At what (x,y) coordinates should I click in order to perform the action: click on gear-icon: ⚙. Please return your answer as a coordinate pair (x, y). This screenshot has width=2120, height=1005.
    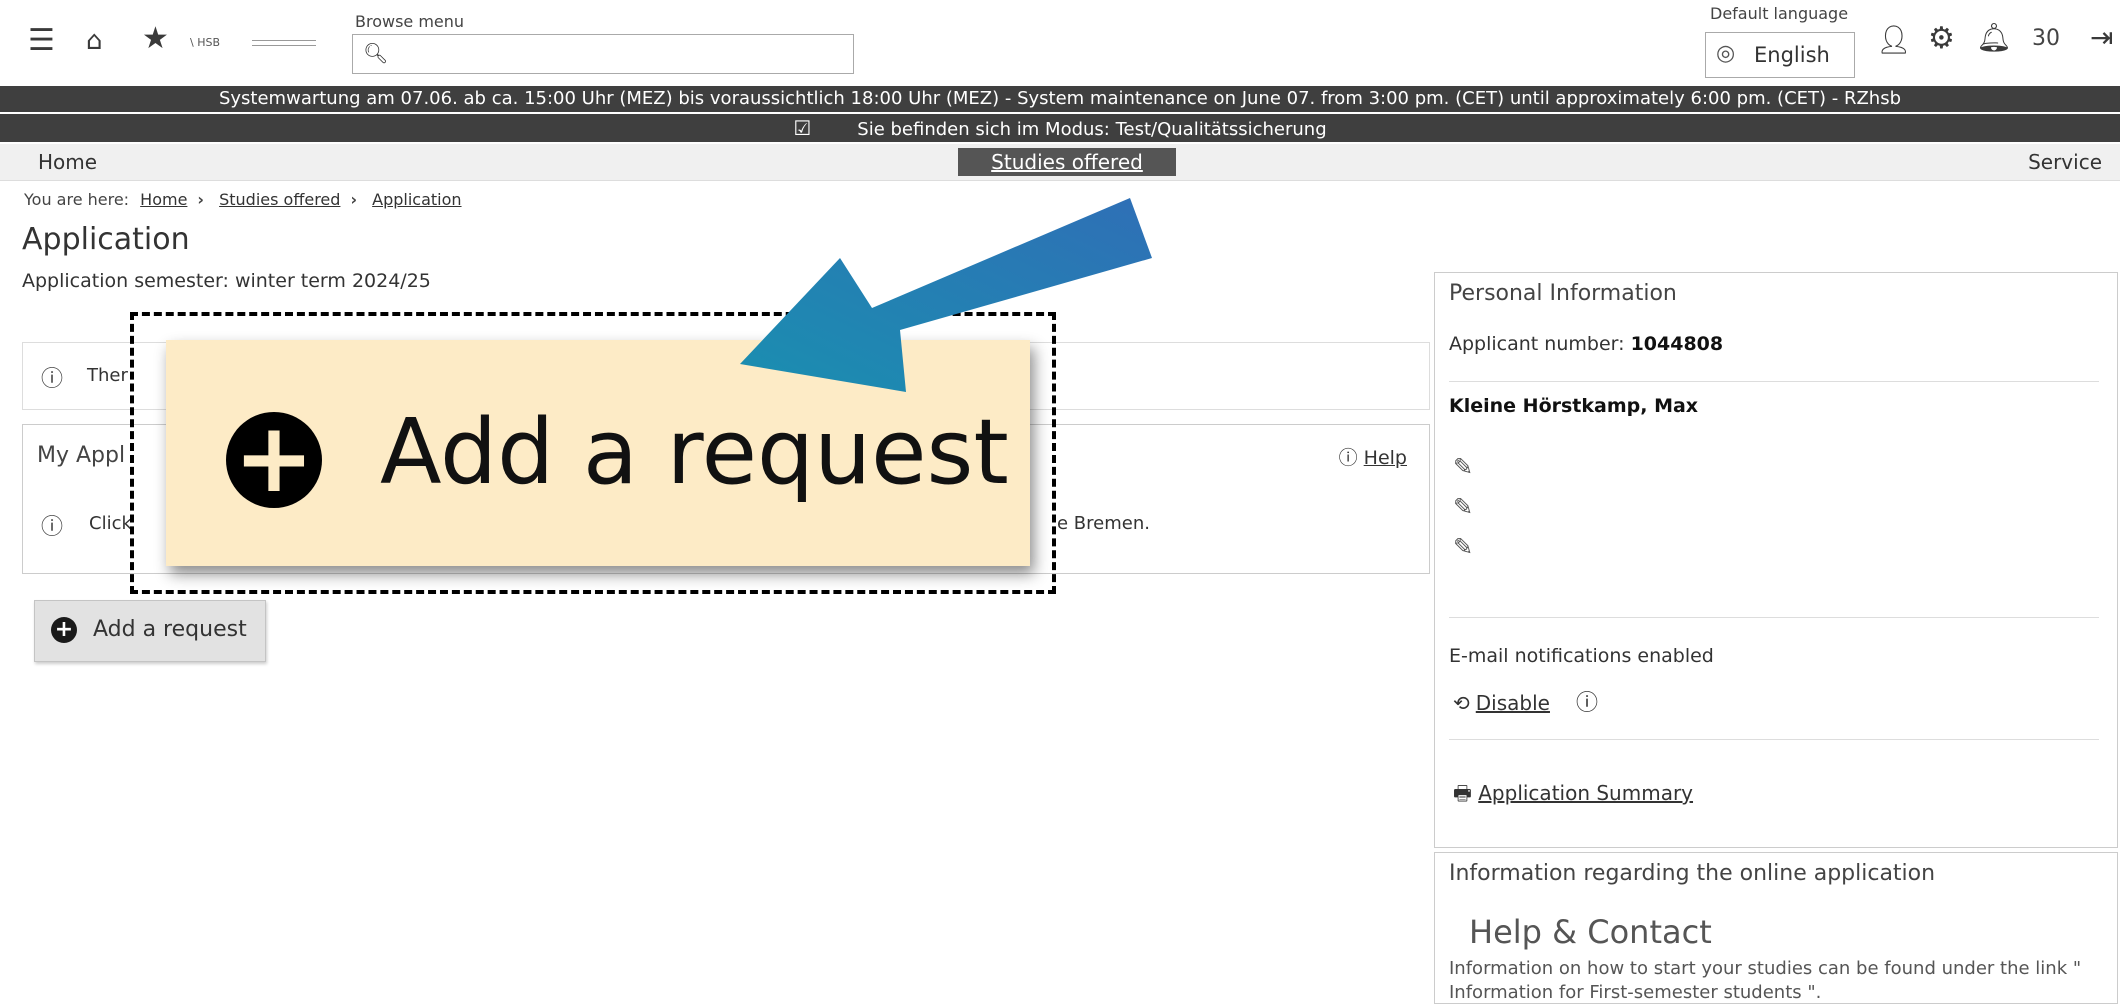
    Looking at the image, I should click on (1941, 39).